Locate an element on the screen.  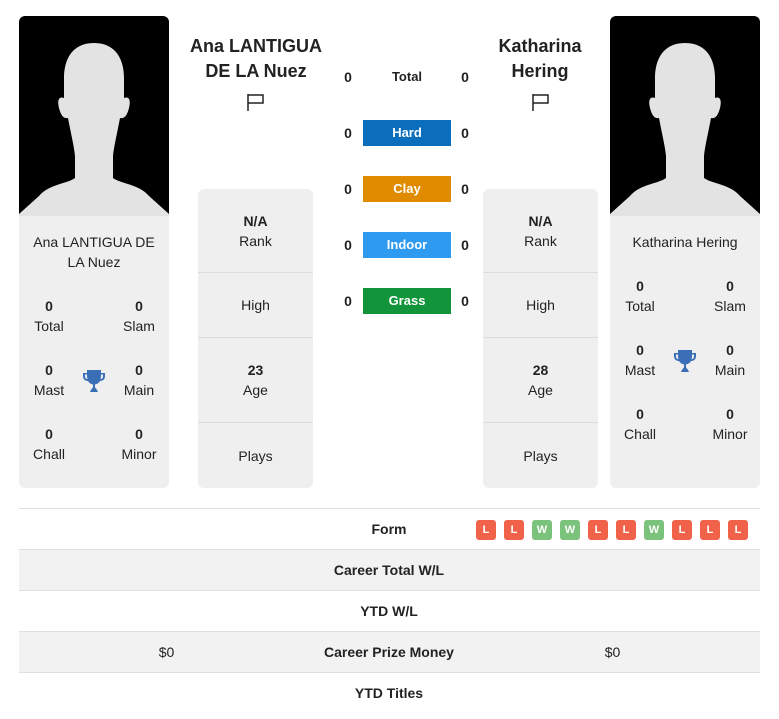
player-info-right: N/A Rank High 28 Age Plays is located at coordinates (540, 338).